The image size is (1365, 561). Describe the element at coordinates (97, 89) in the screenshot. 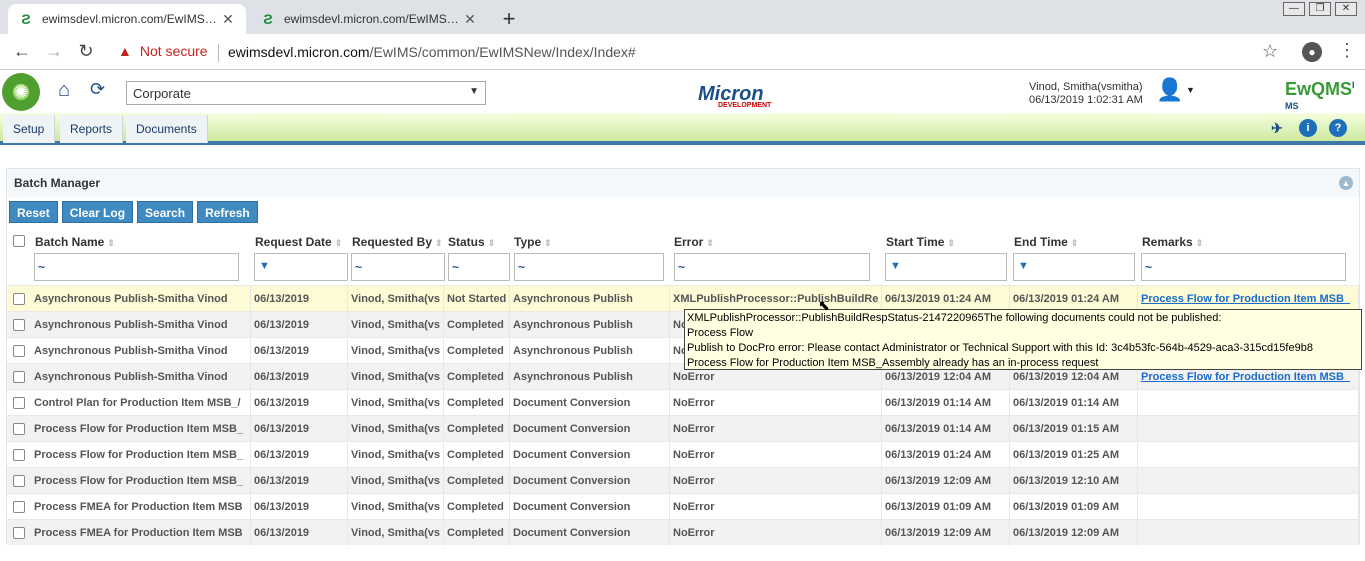

I see `refresh-app-icon: ⟳` at that location.